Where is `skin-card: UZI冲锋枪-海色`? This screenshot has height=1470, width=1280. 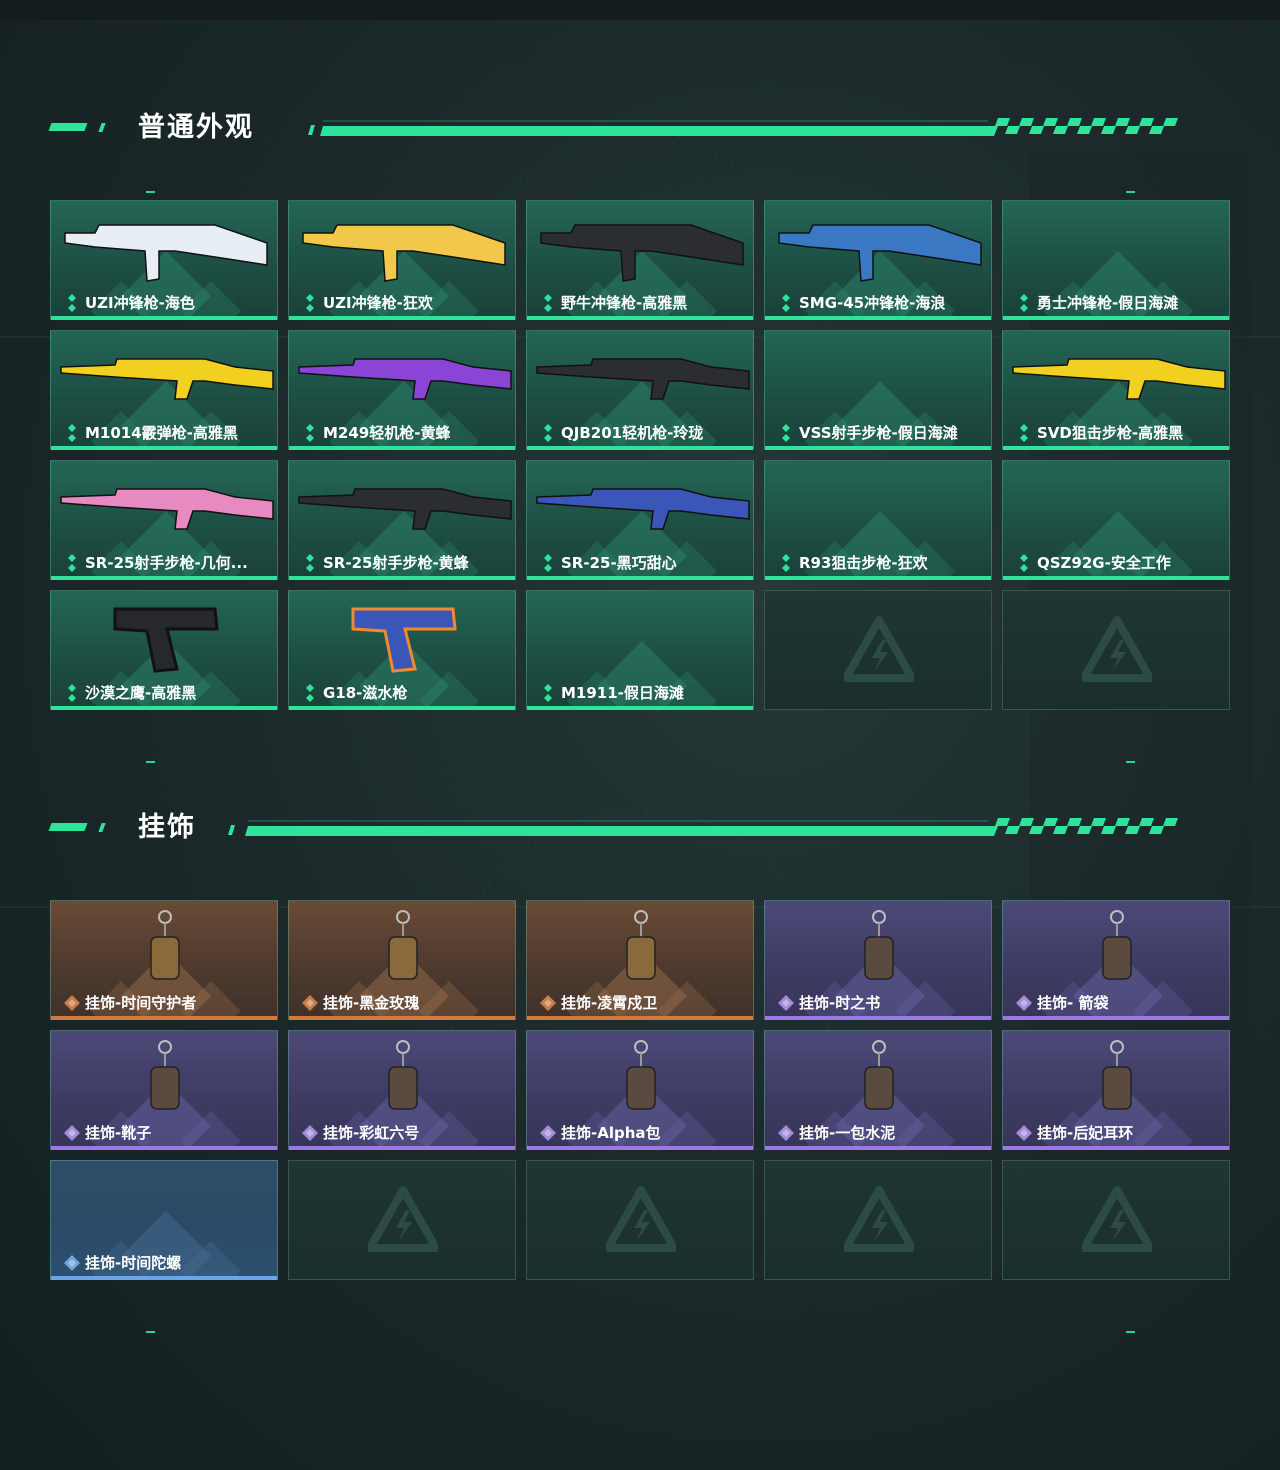
skin-card: UZI冲锋枪-海色 is located at coordinates (164, 260).